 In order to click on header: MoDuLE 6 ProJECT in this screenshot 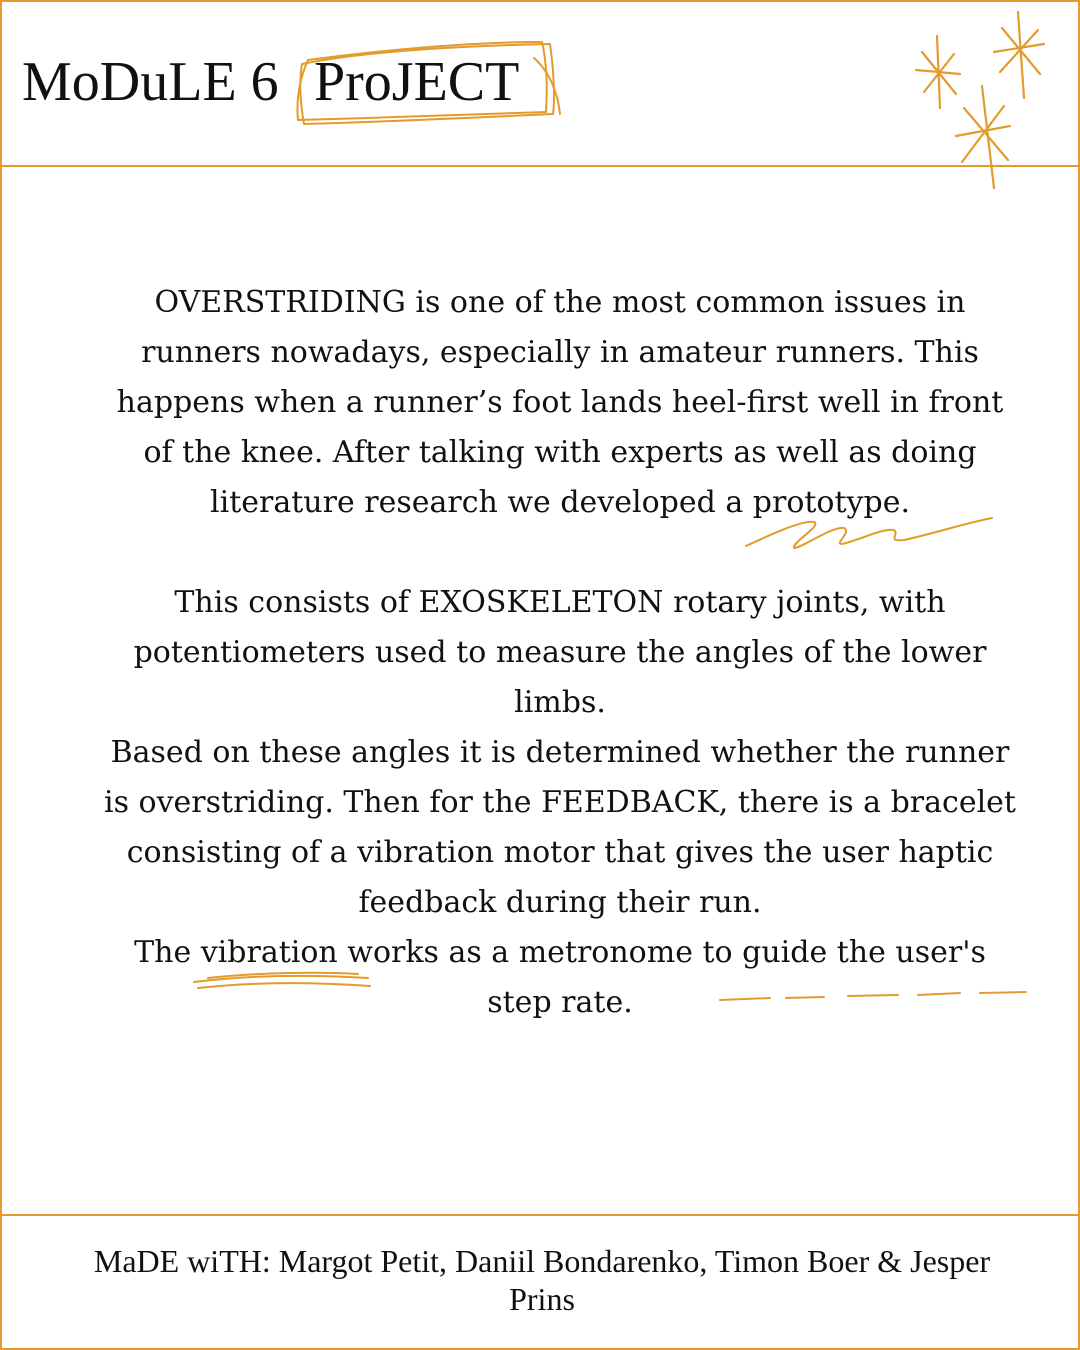, I will do `click(540, 84)`.